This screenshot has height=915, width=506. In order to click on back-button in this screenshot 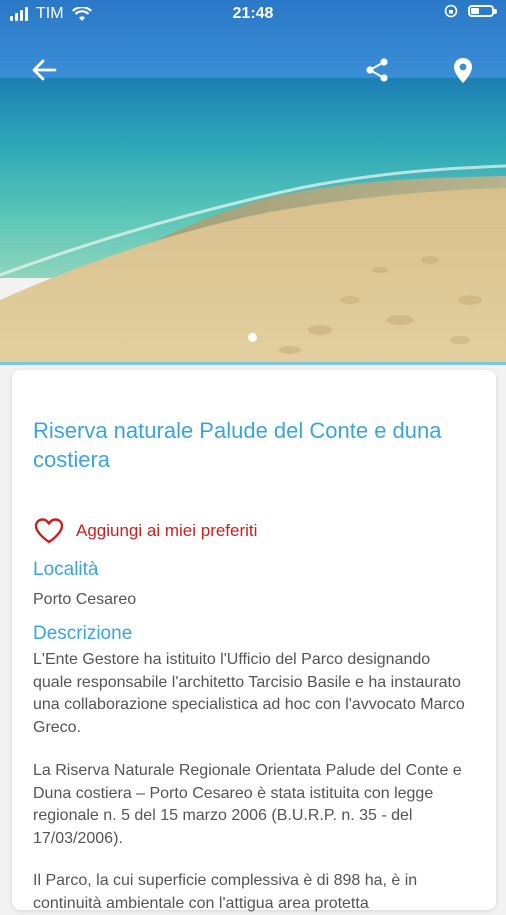, I will do `click(44, 70)`.